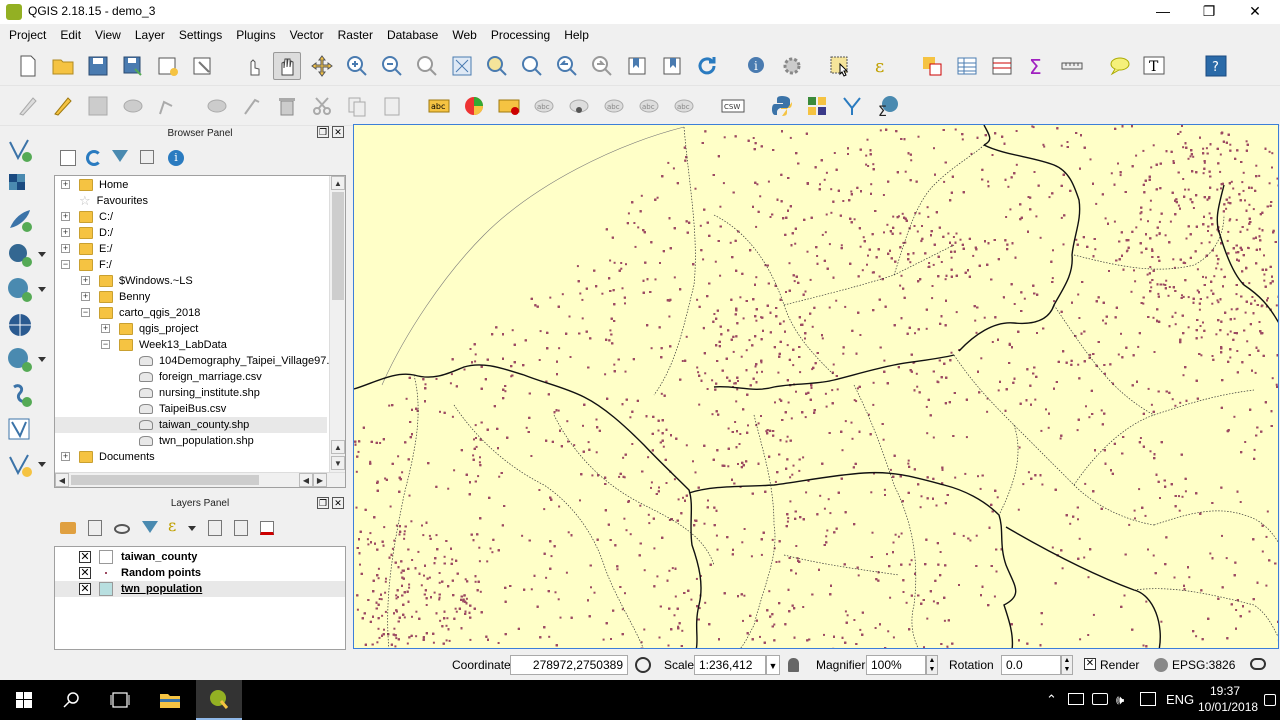  Describe the element at coordinates (120, 156) in the screenshot. I see `filter-icon` at that location.